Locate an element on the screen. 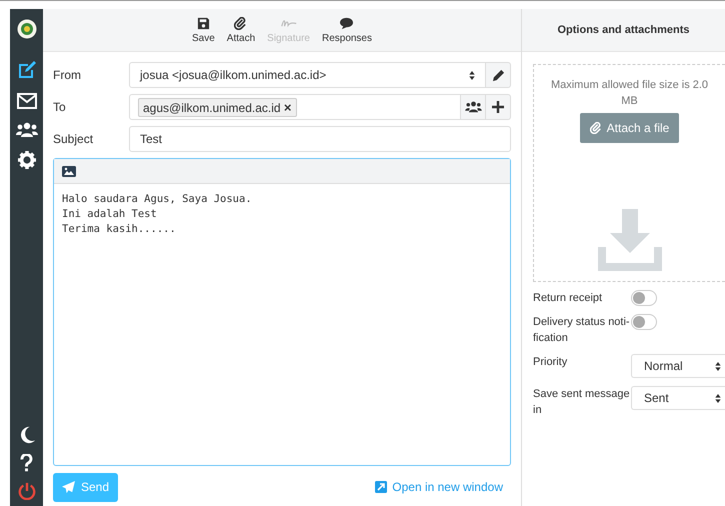  responses-button: Responses is located at coordinates (346, 30).